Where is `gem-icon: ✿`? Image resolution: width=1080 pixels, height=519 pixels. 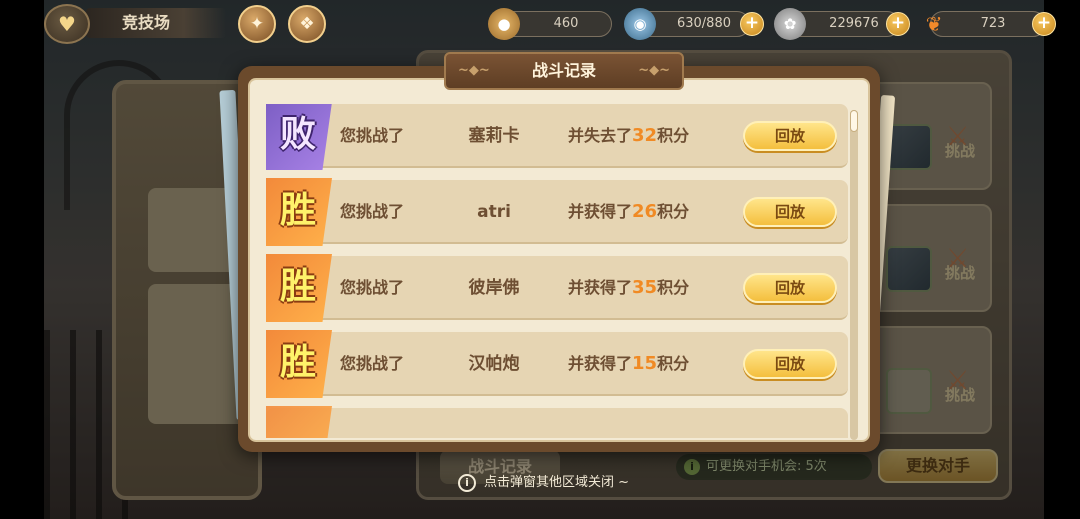
gem-icon: ✿ is located at coordinates (790, 24).